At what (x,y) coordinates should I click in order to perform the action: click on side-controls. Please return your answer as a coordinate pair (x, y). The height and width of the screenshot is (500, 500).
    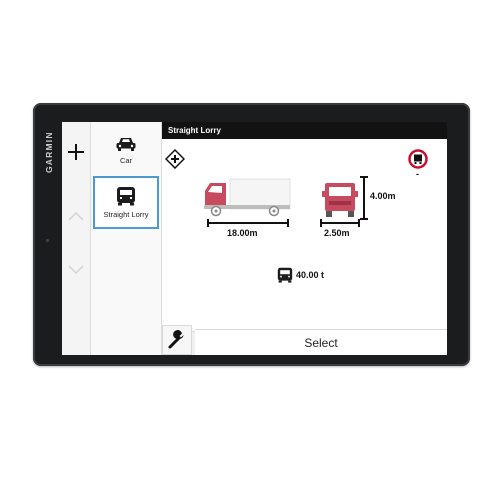
    Looking at the image, I should click on (76, 238).